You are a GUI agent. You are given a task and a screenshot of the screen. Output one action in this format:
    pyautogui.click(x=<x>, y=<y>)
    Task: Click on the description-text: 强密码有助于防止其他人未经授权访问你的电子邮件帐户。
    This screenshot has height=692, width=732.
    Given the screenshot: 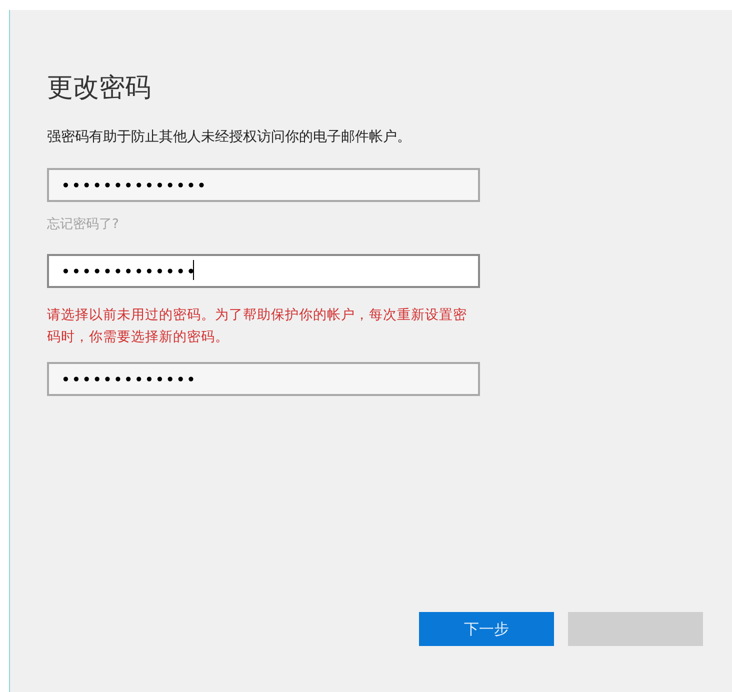 What is the action you would take?
    pyautogui.click(x=229, y=137)
    